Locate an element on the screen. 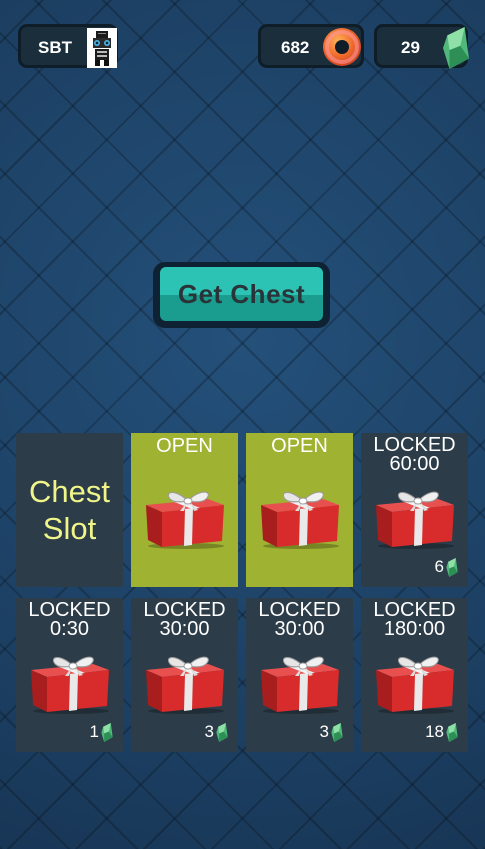 The height and width of the screenshot is (849, 485). chest-slot-7: LOCKED 180:00 18 is located at coordinates (414, 675).